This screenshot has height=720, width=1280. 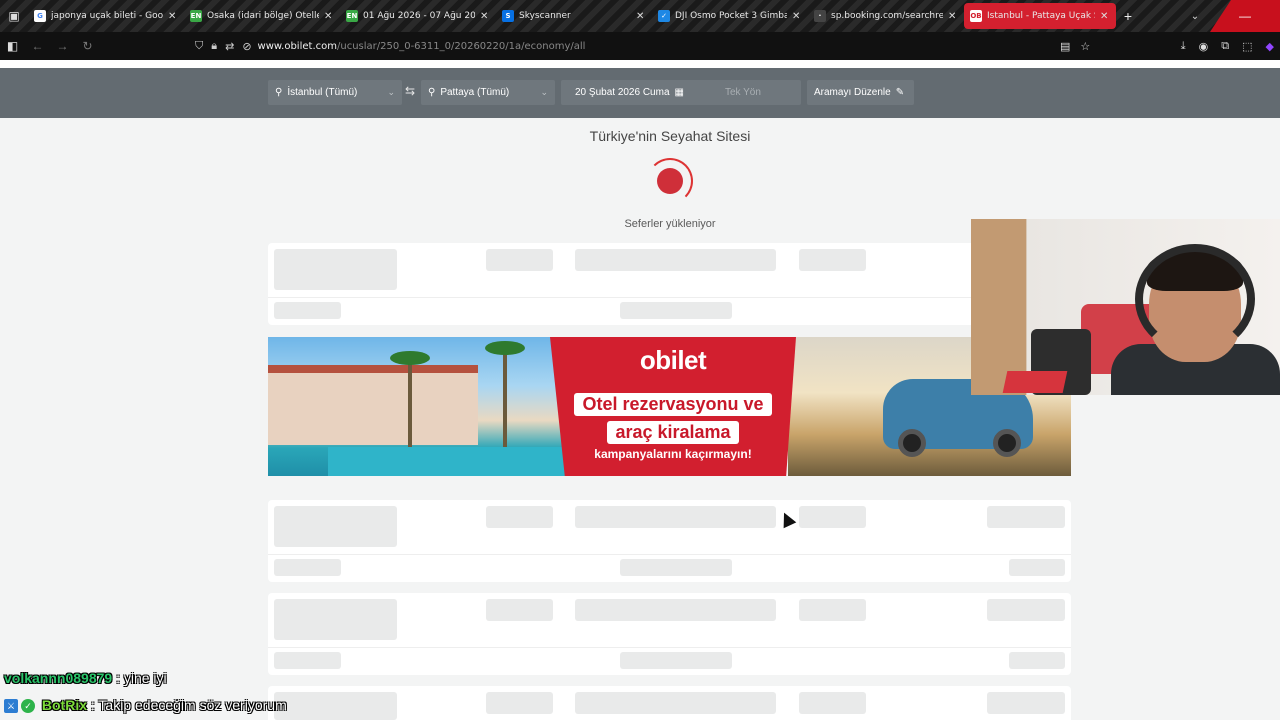 What do you see at coordinates (62, 46) in the screenshot?
I see `forward-icon: →` at bounding box center [62, 46].